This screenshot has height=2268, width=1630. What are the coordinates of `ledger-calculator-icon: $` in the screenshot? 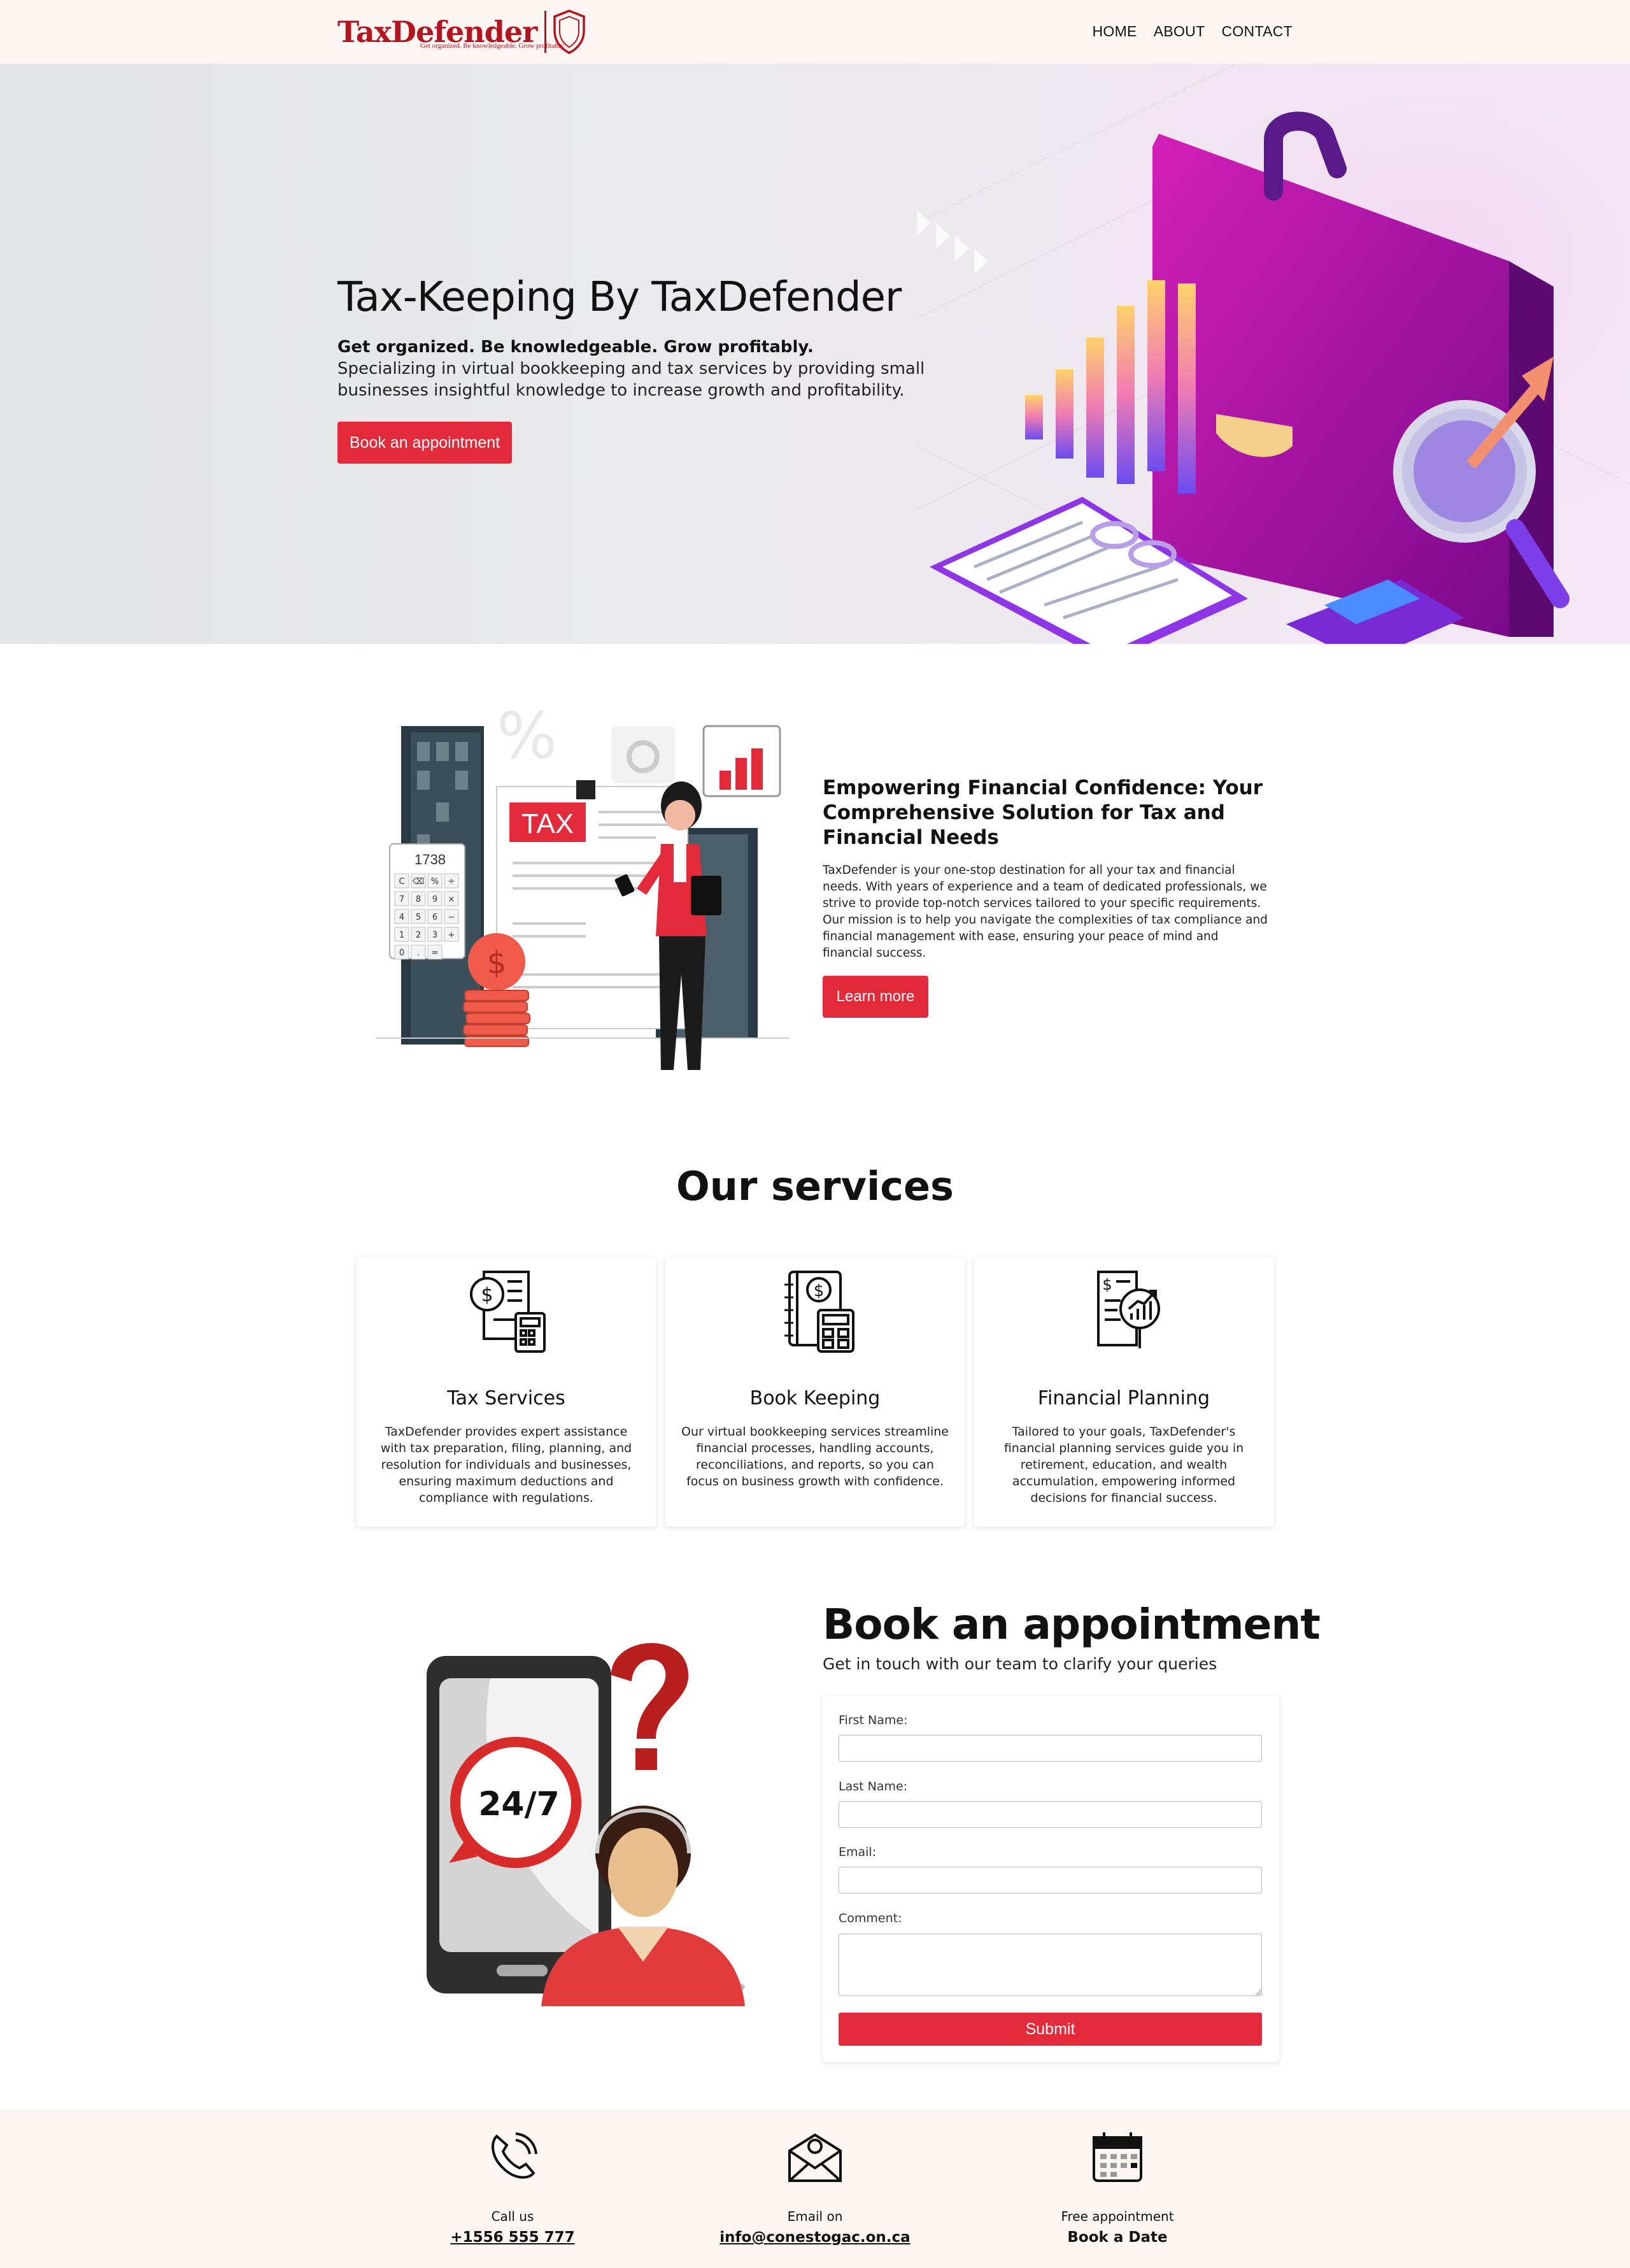 It's located at (819, 1312).